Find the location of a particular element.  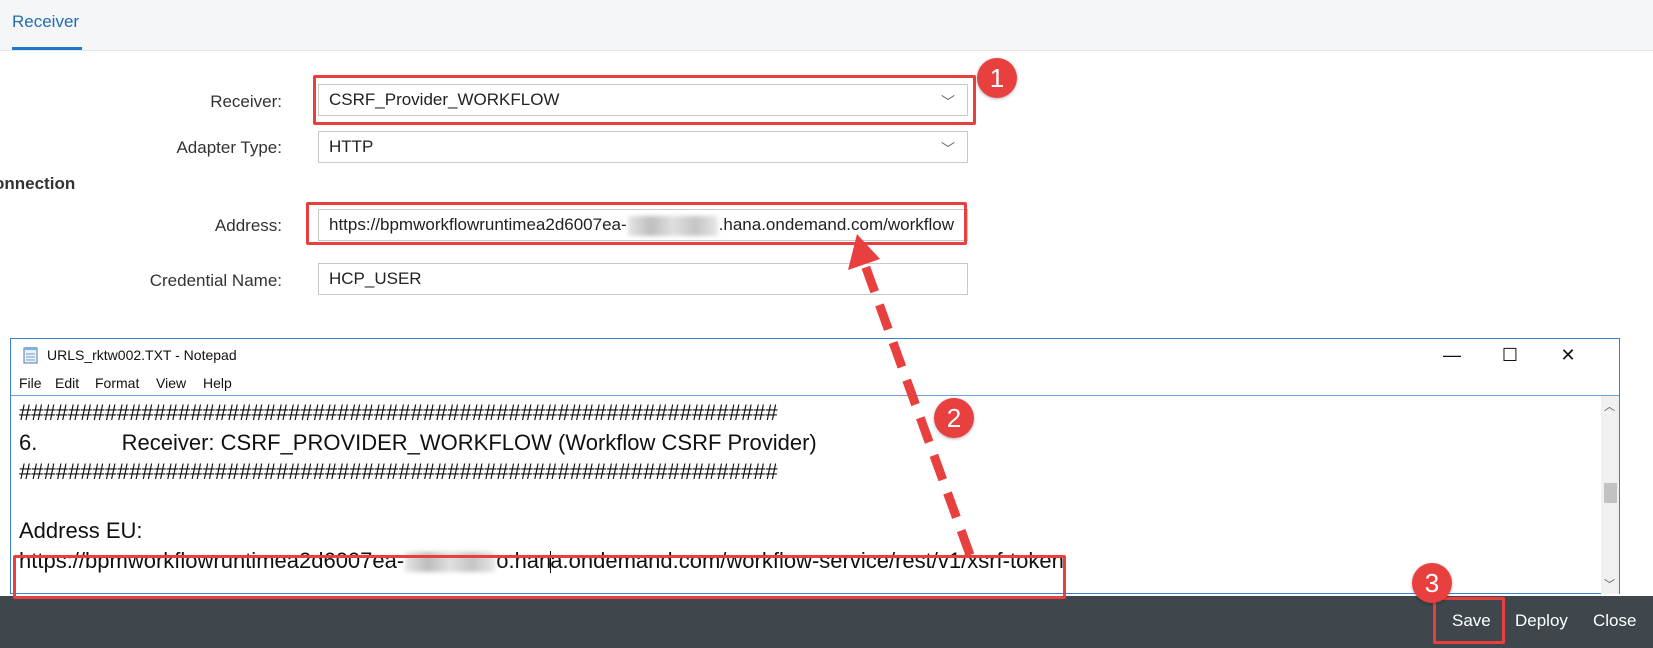

step-badge-3: 3 is located at coordinates (1432, 583).